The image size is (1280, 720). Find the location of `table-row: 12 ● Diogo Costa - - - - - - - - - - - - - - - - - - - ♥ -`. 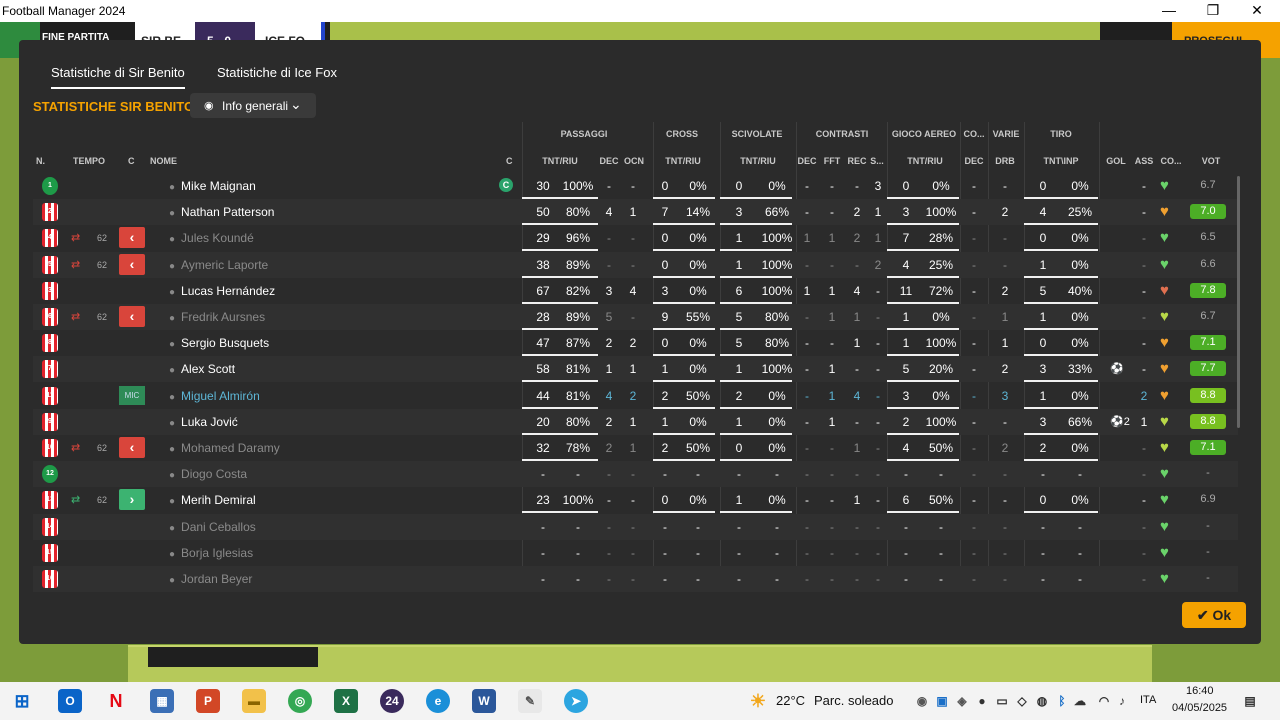

table-row: 12 ● Diogo Costa - - - - - - - - - - - - - - - - - - - ♥ - is located at coordinates (635, 474).